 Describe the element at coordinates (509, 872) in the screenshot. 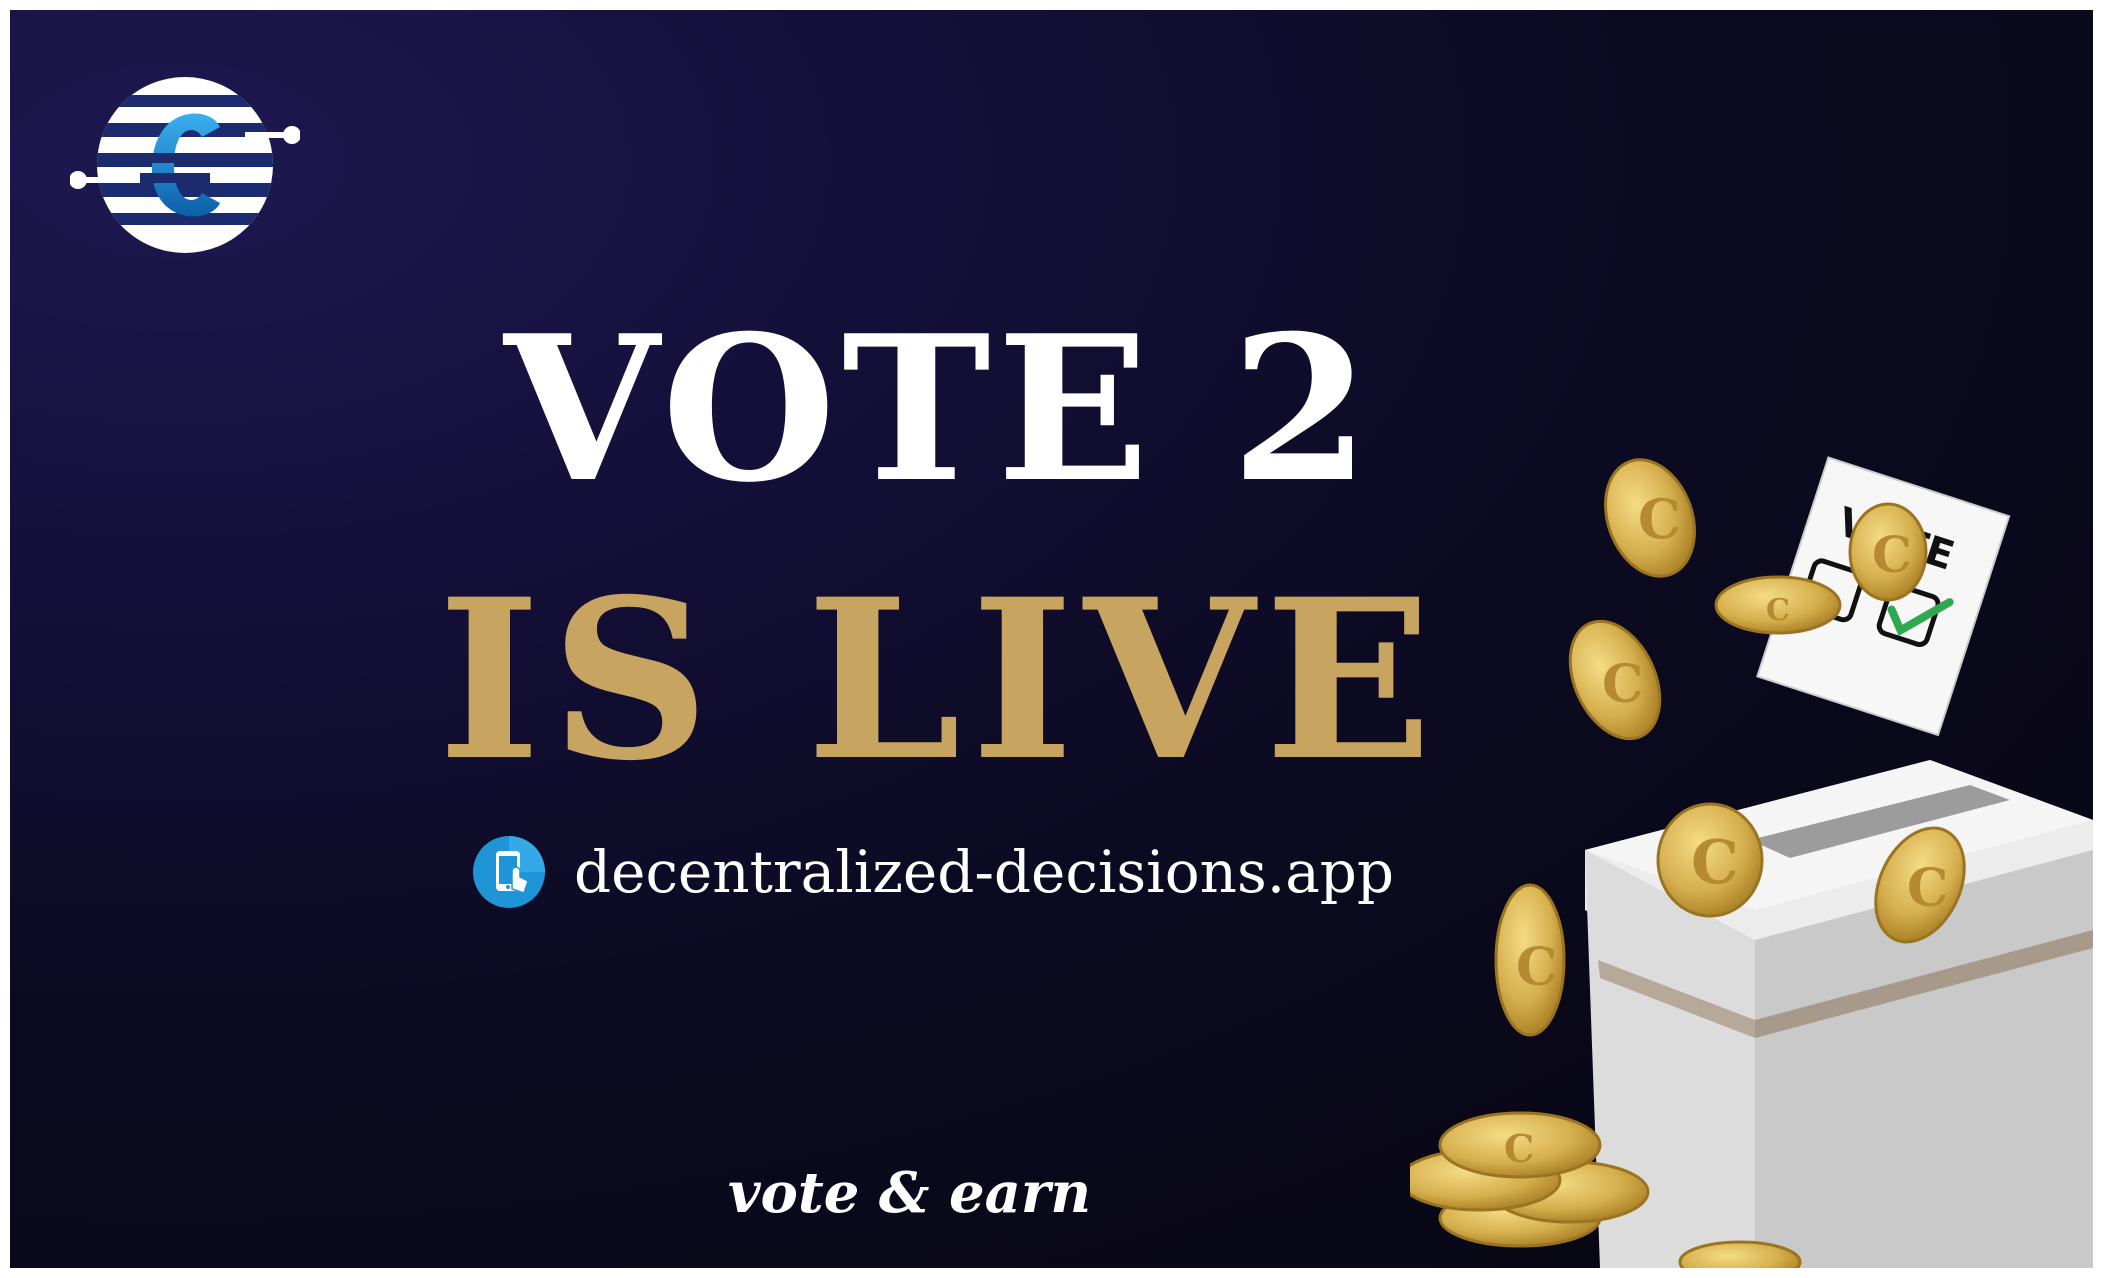

I see `tap-phone-icon` at that location.